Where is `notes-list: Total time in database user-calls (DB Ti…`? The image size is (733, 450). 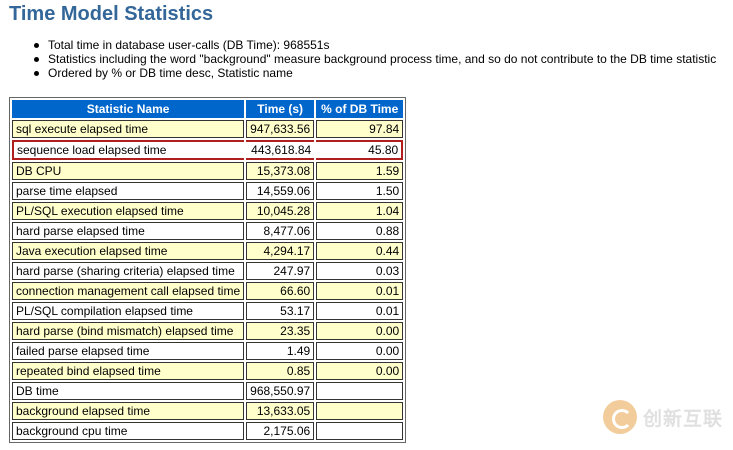 notes-list: Total time in database user-calls (DB Ti… is located at coordinates (375, 59).